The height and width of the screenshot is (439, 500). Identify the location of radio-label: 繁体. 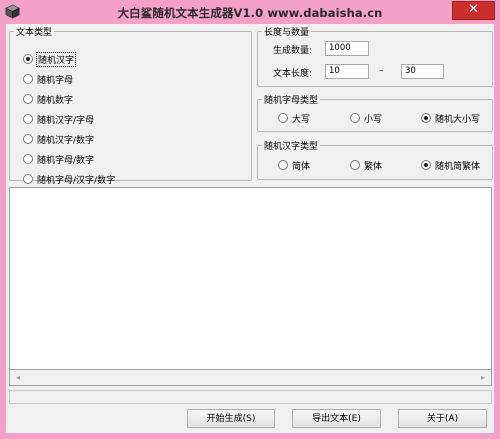
(373, 166).